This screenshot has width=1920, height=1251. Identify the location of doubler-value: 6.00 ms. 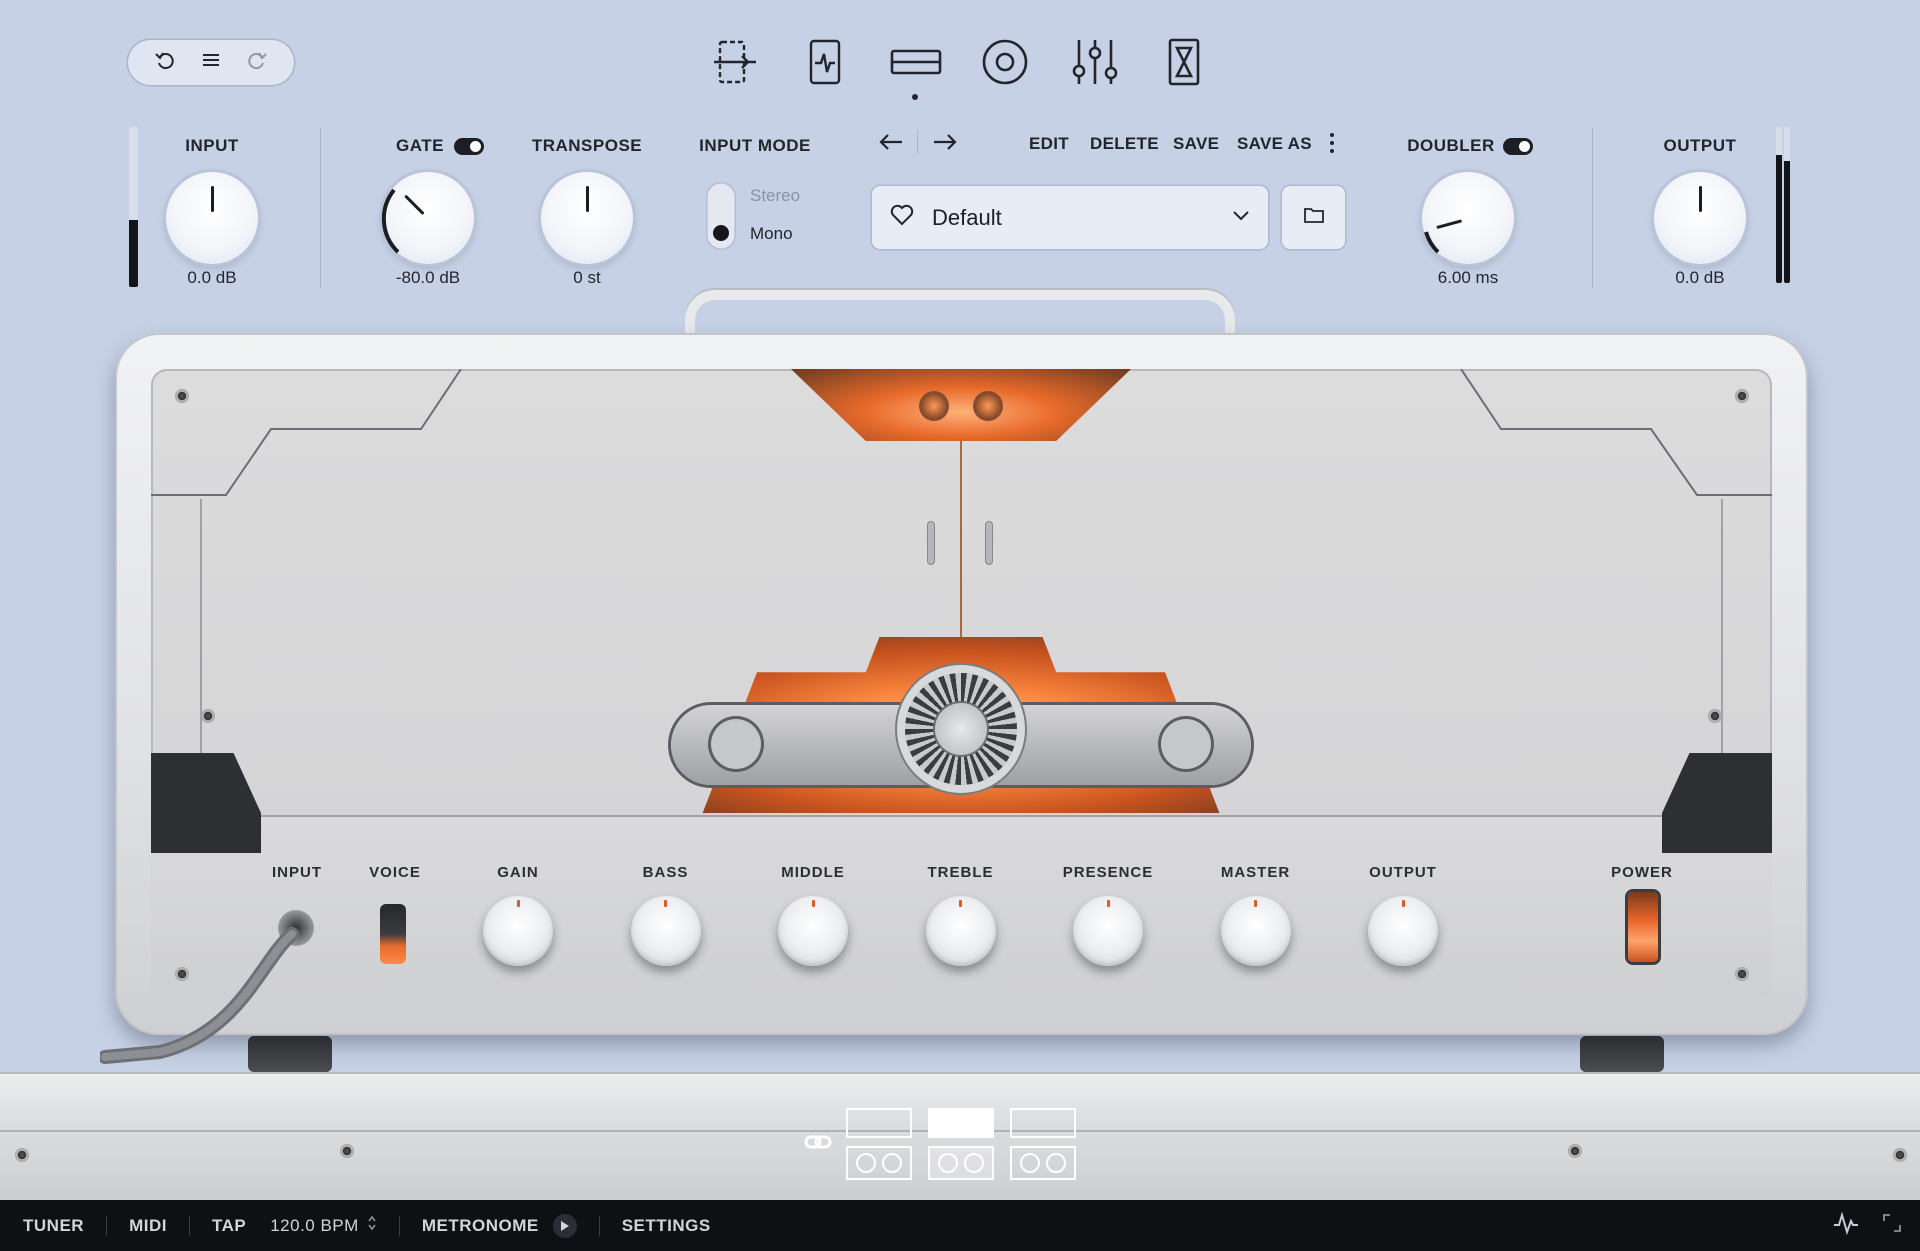
(1468, 277).